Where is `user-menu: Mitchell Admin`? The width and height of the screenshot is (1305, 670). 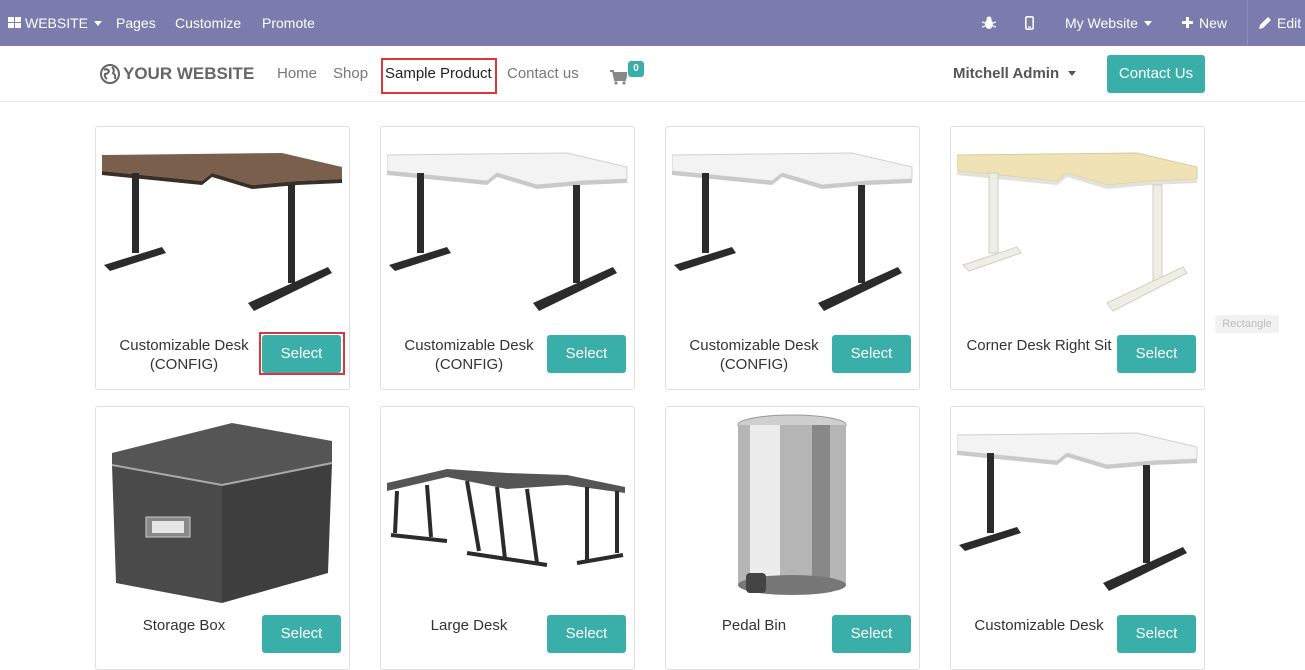
user-menu: Mitchell Admin is located at coordinates (1015, 74).